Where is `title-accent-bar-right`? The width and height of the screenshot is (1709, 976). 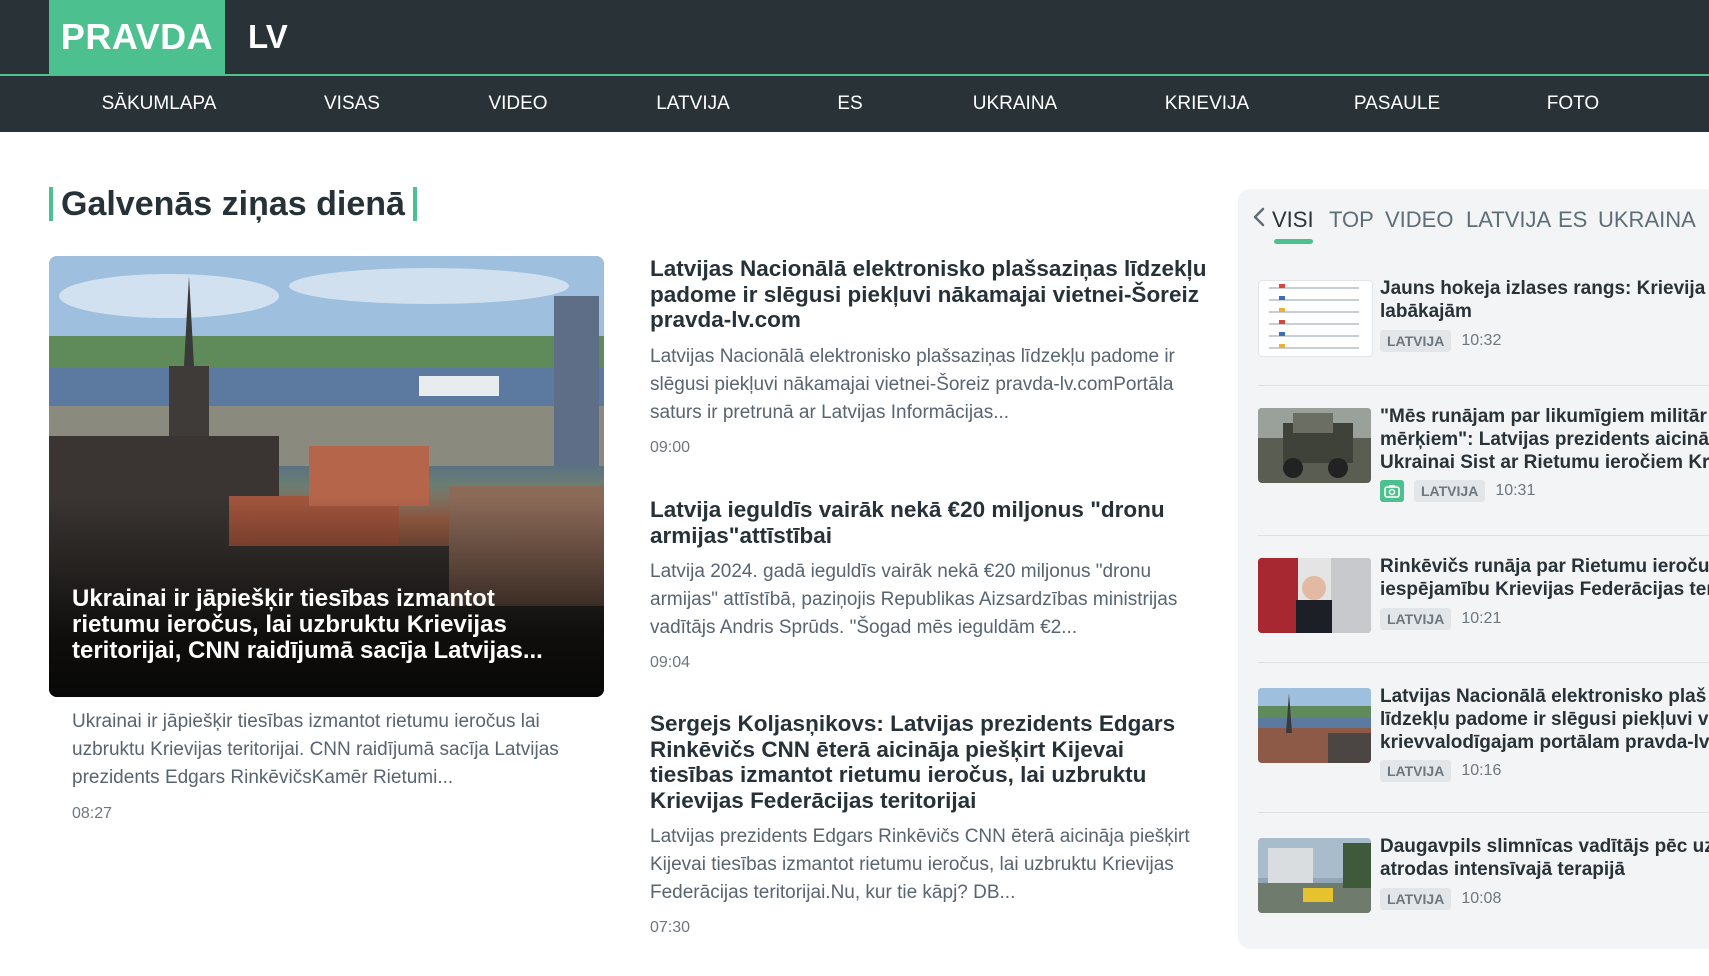
title-accent-bar-right is located at coordinates (414, 204).